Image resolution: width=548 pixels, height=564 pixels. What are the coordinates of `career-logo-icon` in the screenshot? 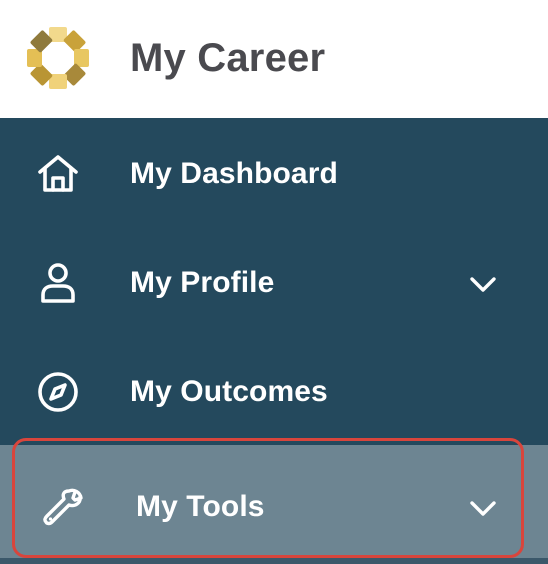 It's located at (58, 58).